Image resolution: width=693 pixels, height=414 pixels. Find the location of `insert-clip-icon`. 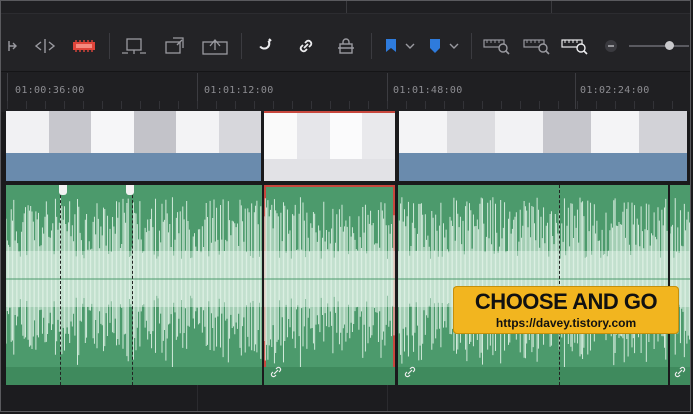

insert-clip-icon is located at coordinates (134, 46).